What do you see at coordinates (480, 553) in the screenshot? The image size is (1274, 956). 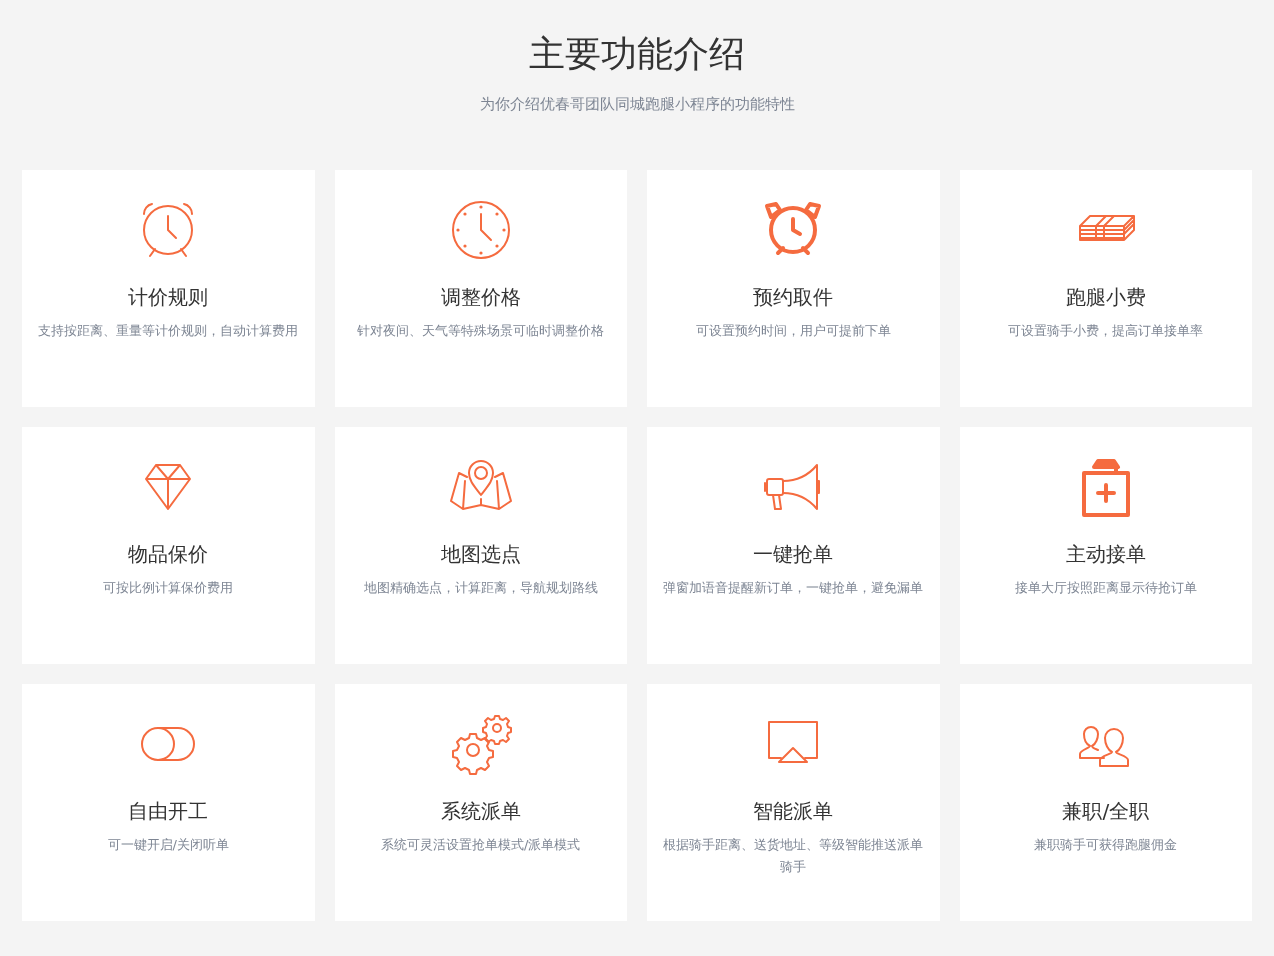 I see `feature-title: 地图选点` at bounding box center [480, 553].